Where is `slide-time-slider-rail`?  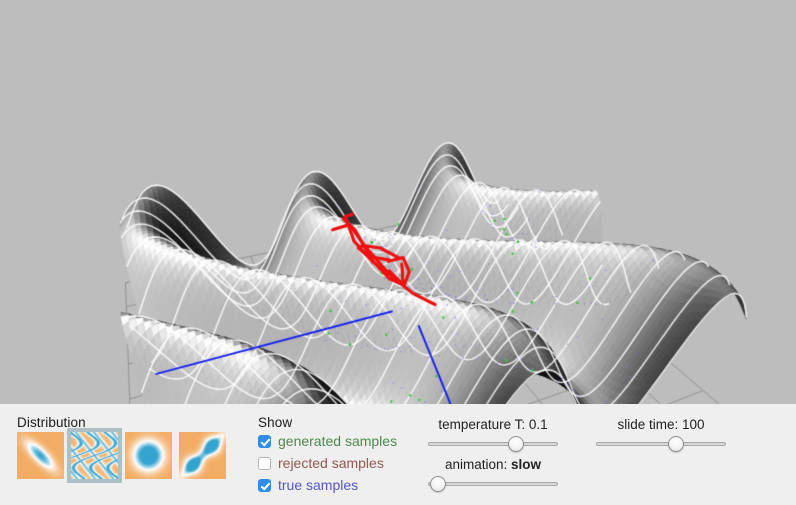
slide-time-slider-rail is located at coordinates (661, 444).